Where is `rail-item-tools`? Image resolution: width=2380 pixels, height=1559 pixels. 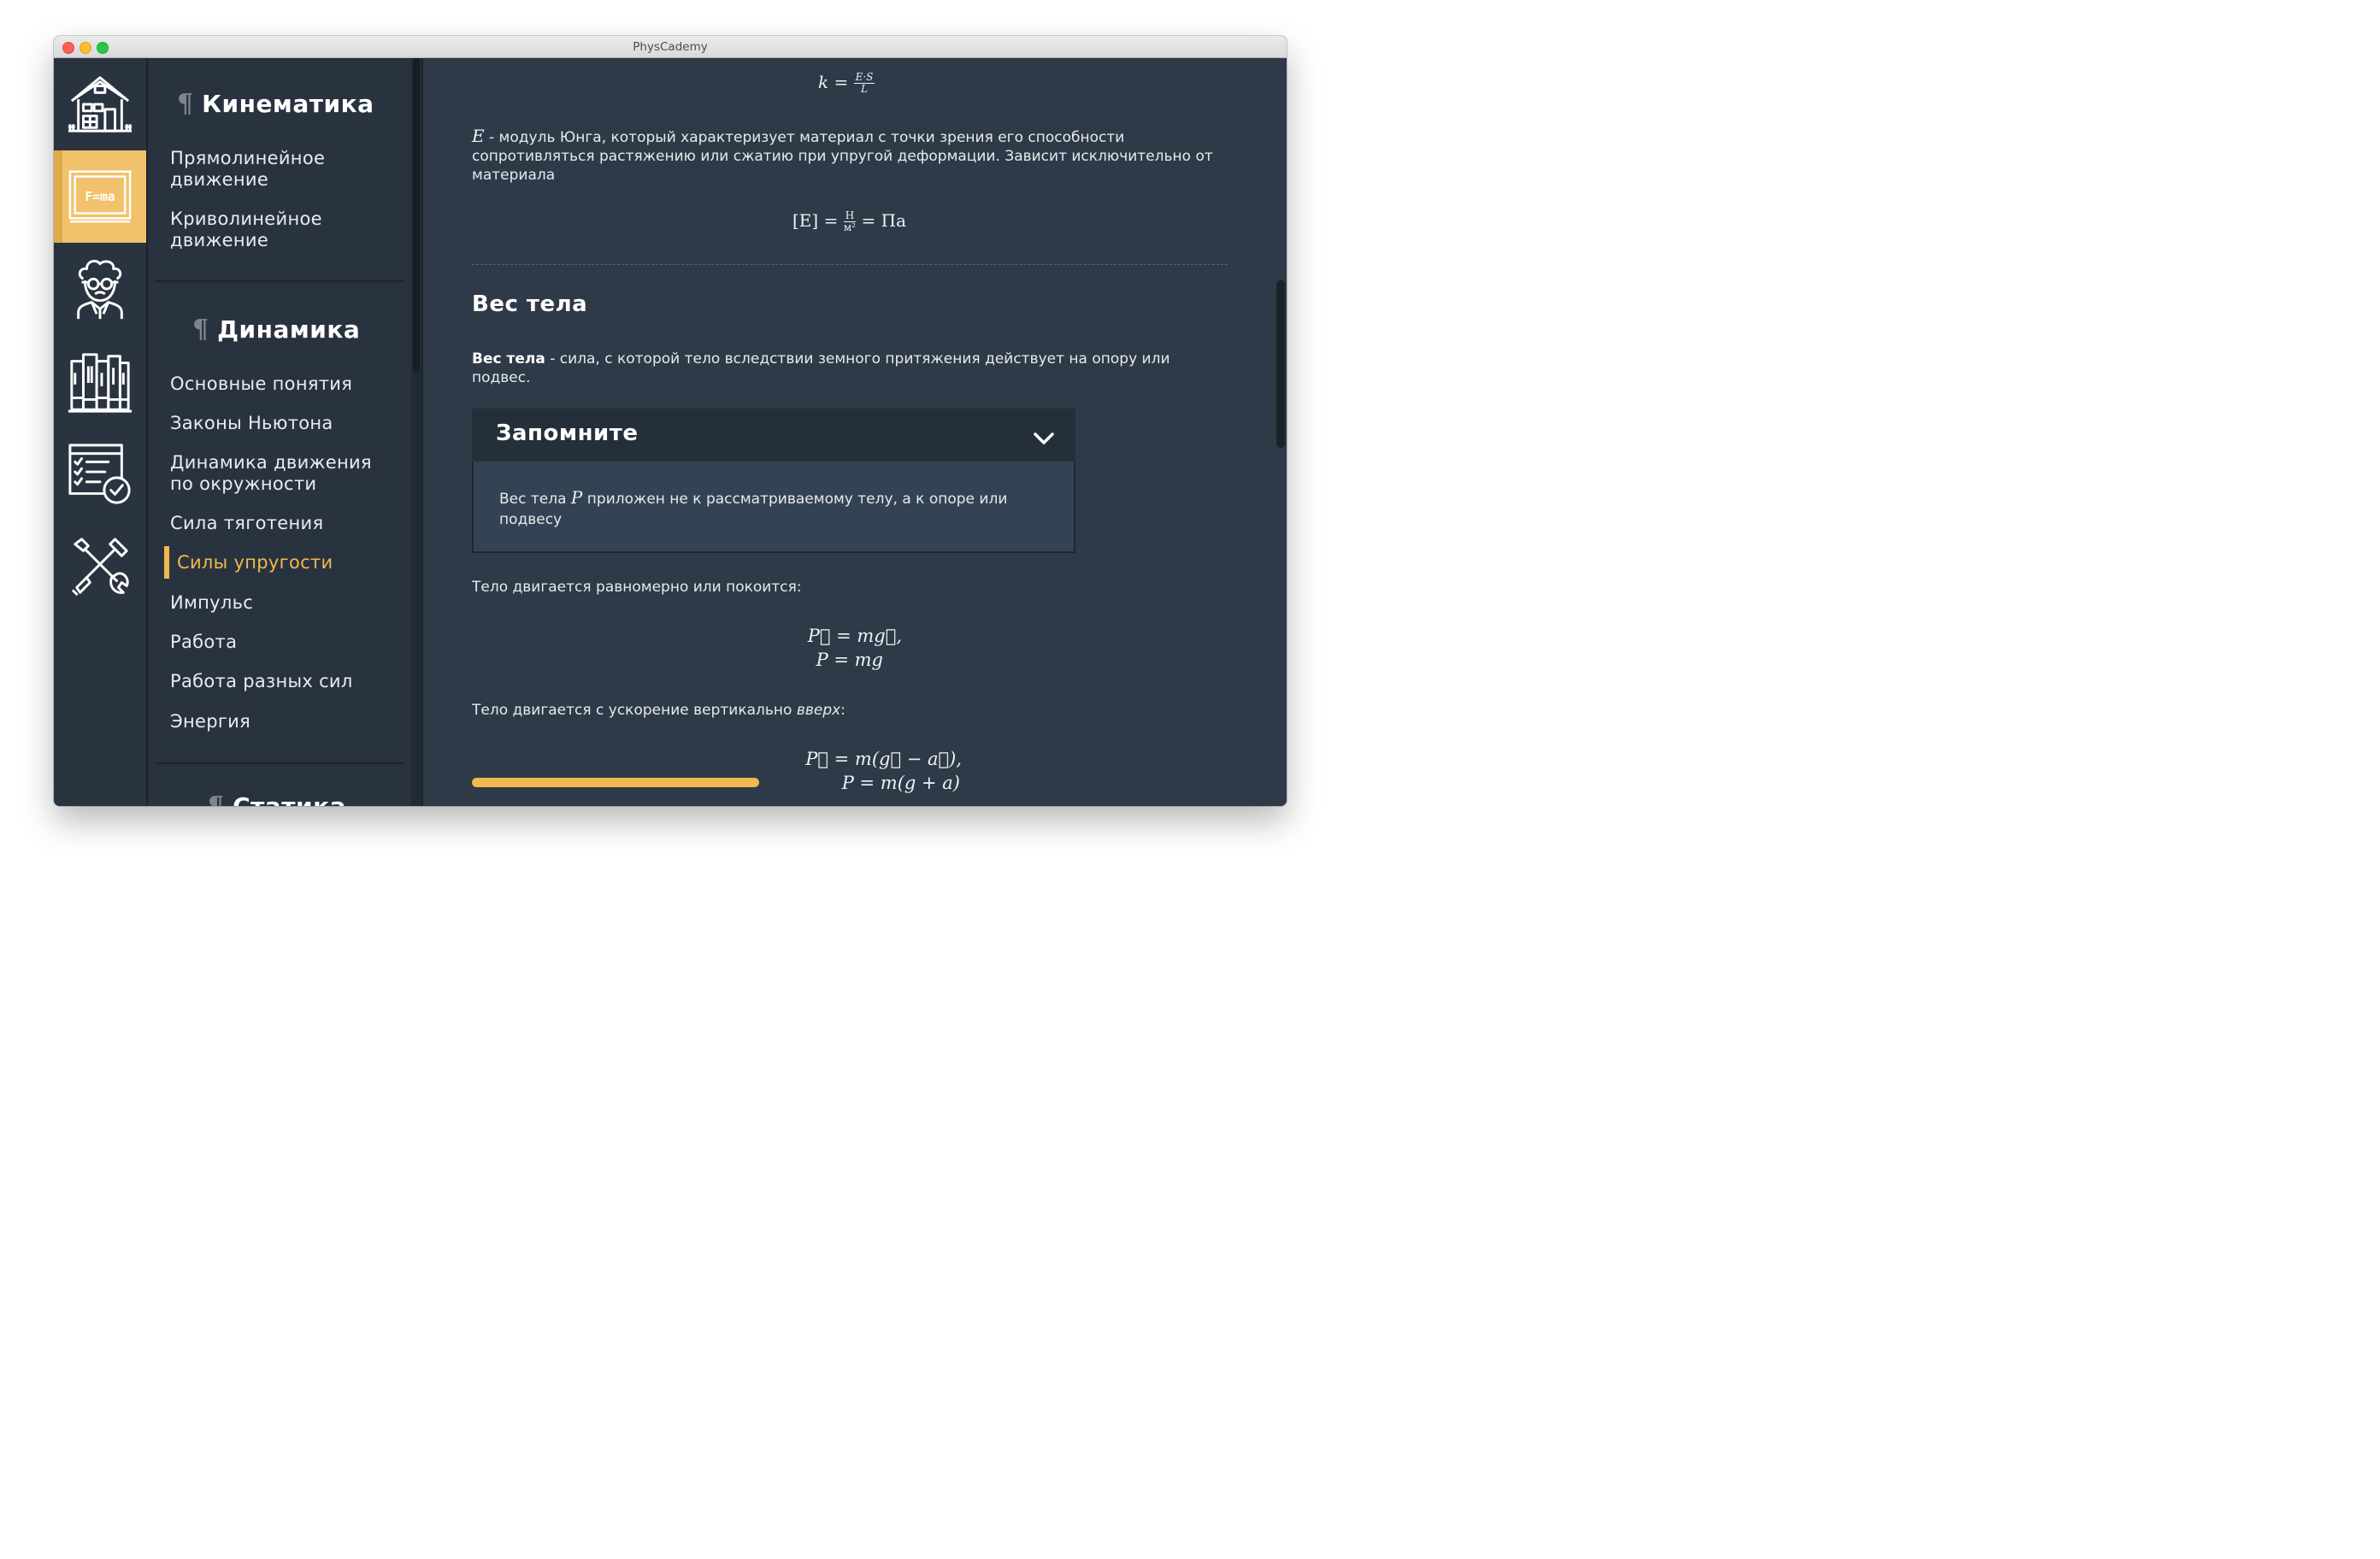 rail-item-tools is located at coordinates (100, 566).